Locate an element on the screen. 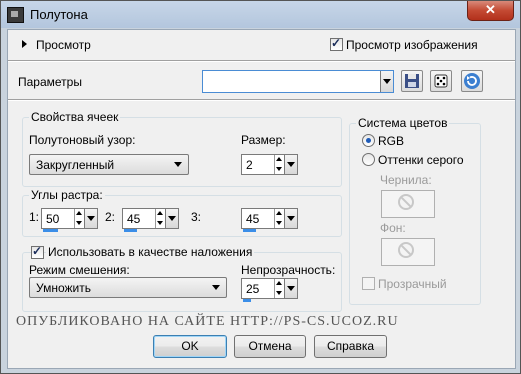 The image size is (521, 374). blend-mode-label: Режим смешения: is located at coordinates (79, 270).